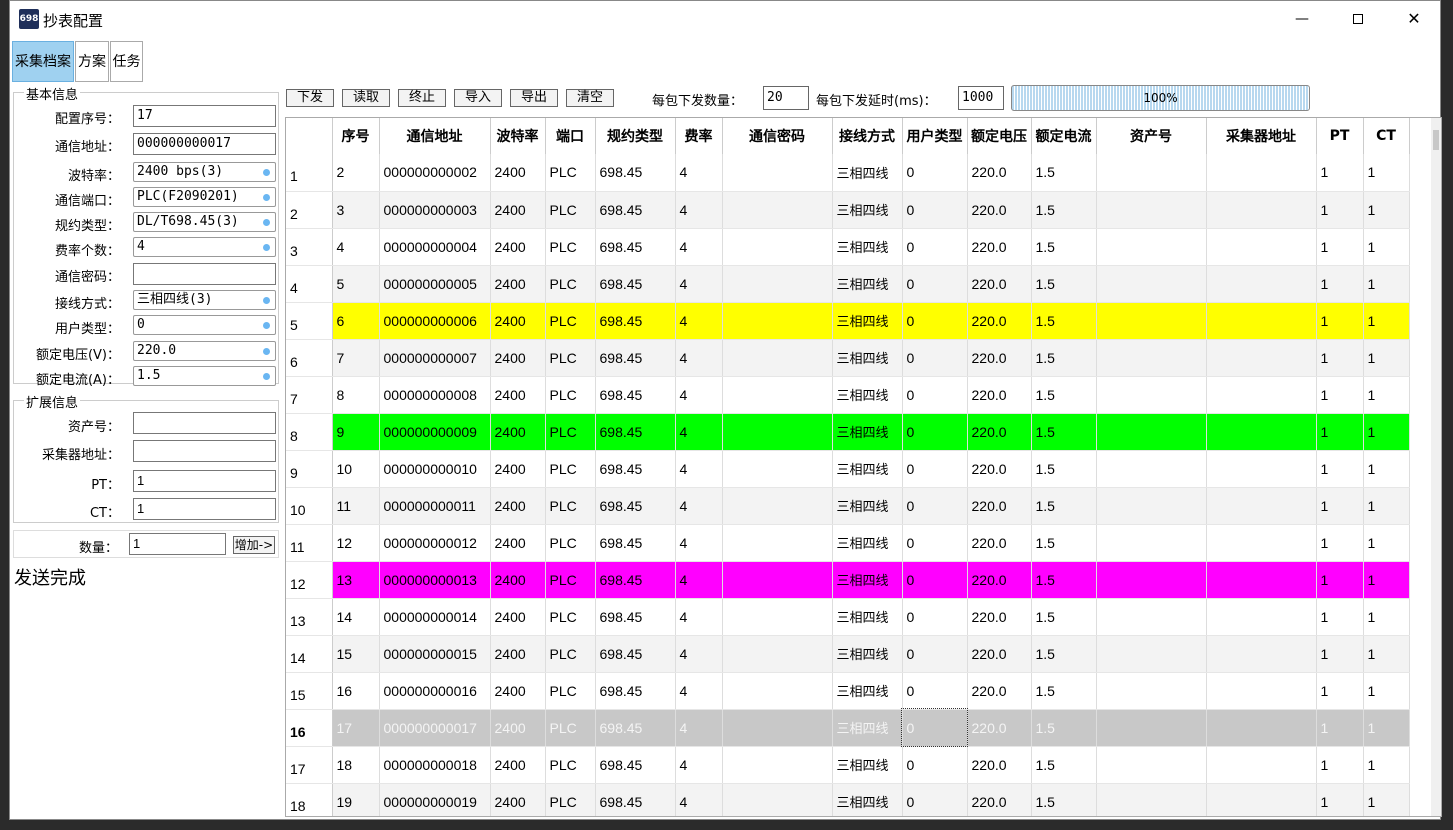 The height and width of the screenshot is (830, 1453). What do you see at coordinates (309, 173) in the screenshot?
I see `row-number: 1` at bounding box center [309, 173].